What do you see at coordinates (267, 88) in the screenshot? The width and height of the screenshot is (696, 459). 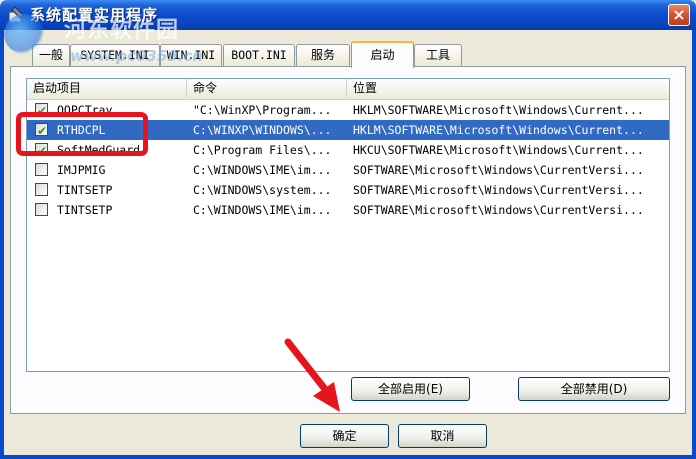 I see `column-header-command: 命令` at bounding box center [267, 88].